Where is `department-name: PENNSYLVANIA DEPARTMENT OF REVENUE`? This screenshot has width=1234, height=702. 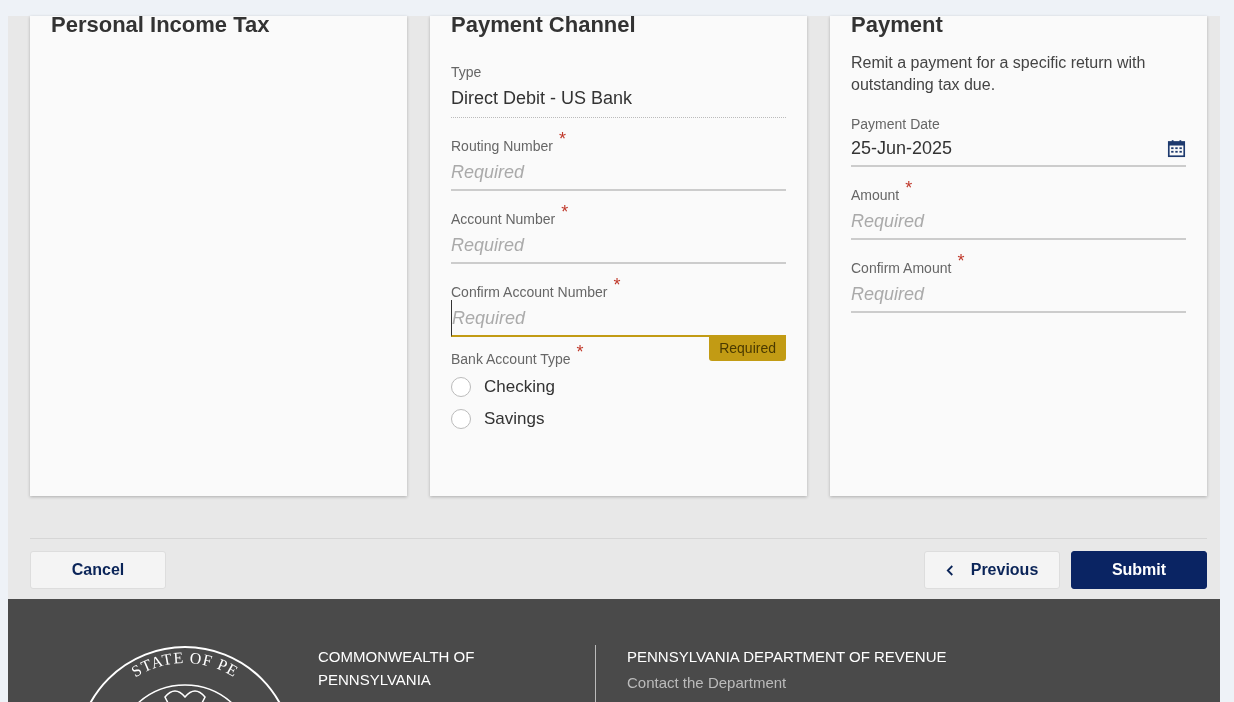 department-name: PENNSYLVANIA DEPARTMENT OF REVENUE is located at coordinates (787, 657).